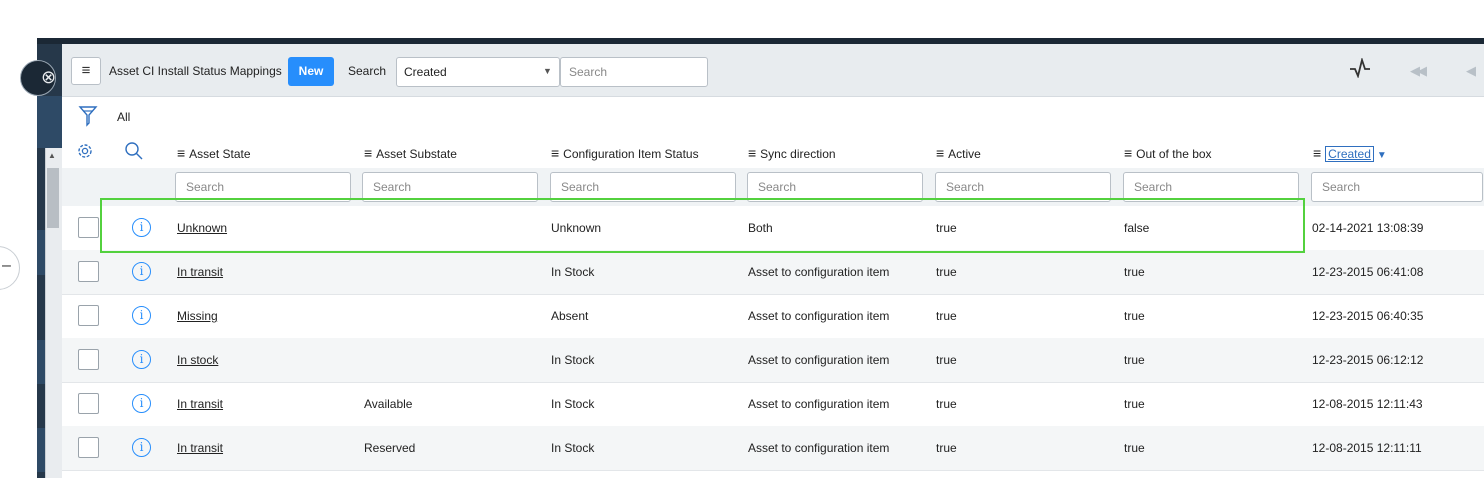 The image size is (1484, 478). What do you see at coordinates (6, 265) in the screenshot?
I see `collapse-icon: –` at bounding box center [6, 265].